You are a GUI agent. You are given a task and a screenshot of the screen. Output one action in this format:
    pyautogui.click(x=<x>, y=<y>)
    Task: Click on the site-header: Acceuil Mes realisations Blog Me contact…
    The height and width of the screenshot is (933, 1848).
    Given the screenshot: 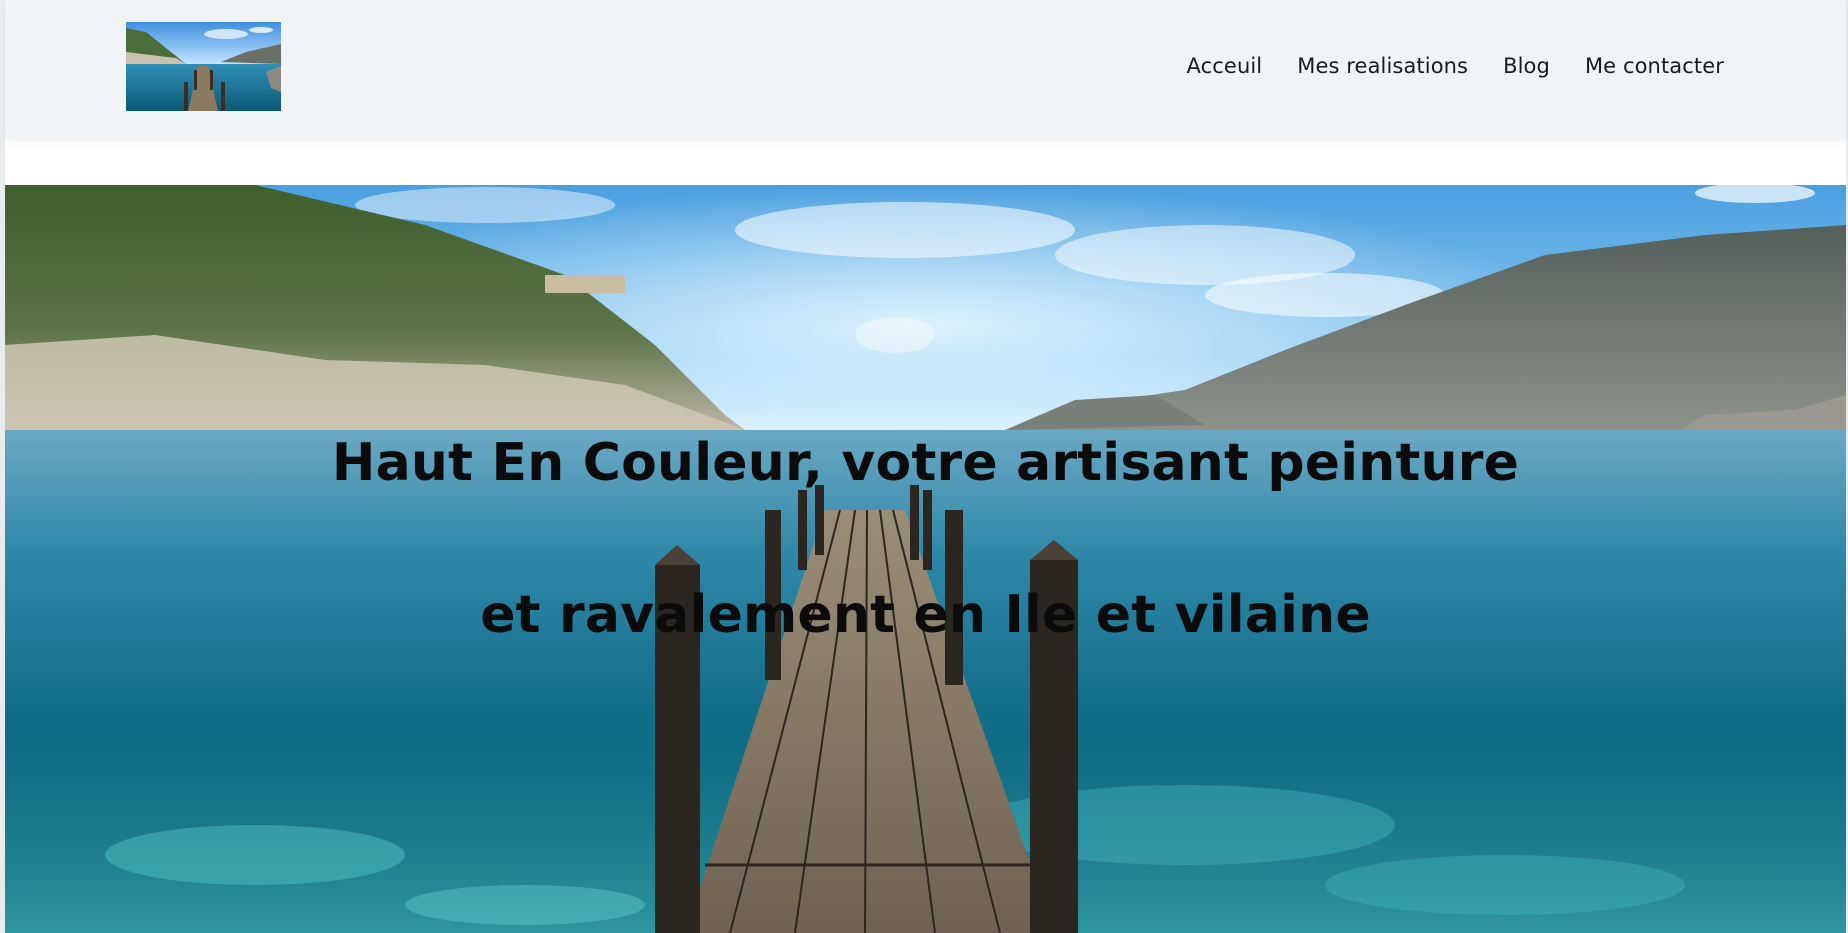 What is the action you would take?
    pyautogui.click(x=925, y=69)
    